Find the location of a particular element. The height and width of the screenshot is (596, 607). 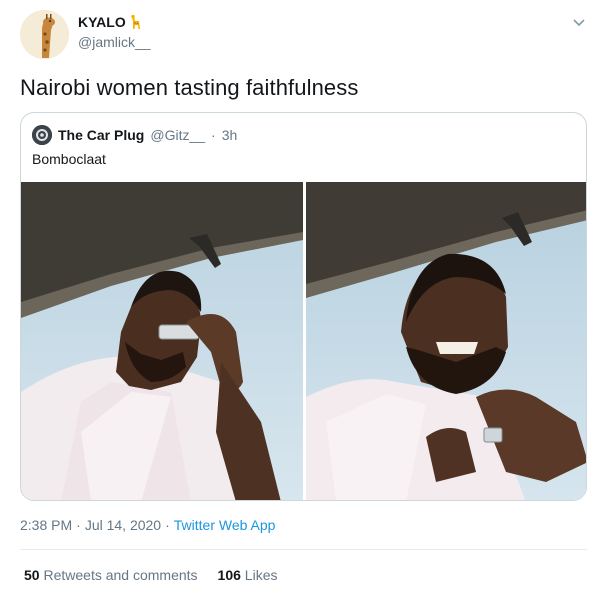

quoted-author-avatar is located at coordinates (42, 135).